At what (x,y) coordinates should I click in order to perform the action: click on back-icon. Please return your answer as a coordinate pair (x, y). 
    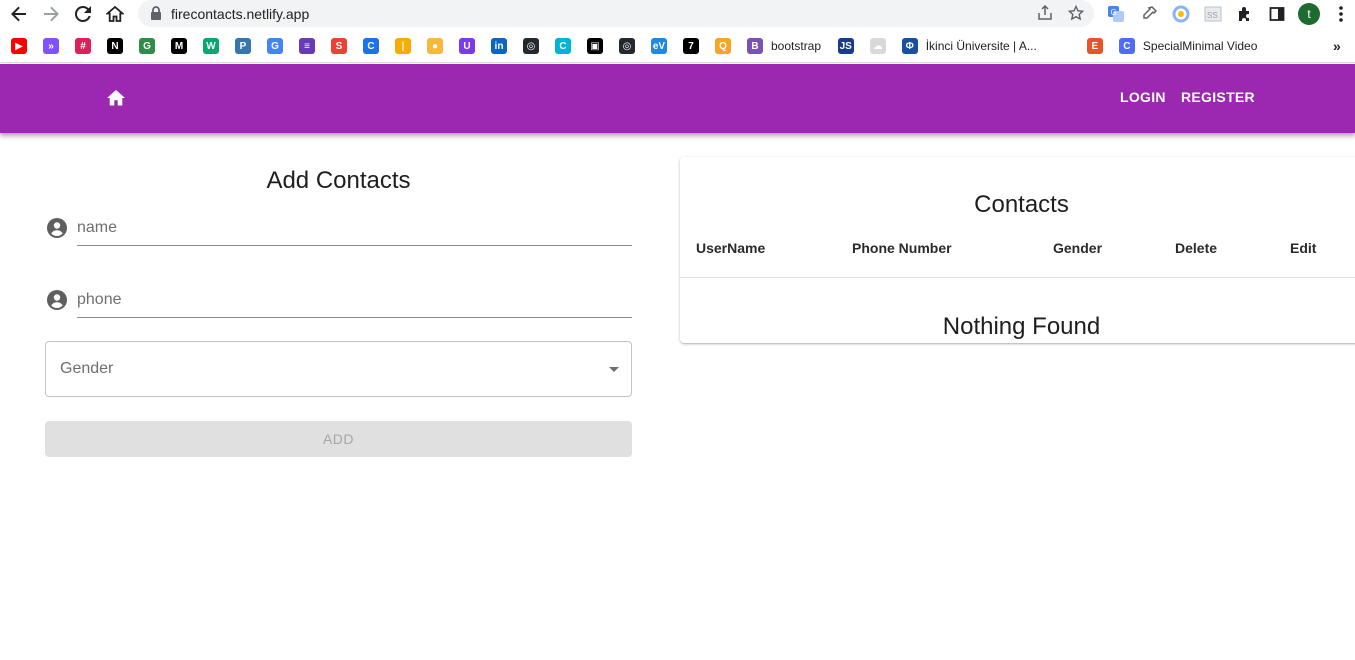
    Looking at the image, I should click on (19, 14).